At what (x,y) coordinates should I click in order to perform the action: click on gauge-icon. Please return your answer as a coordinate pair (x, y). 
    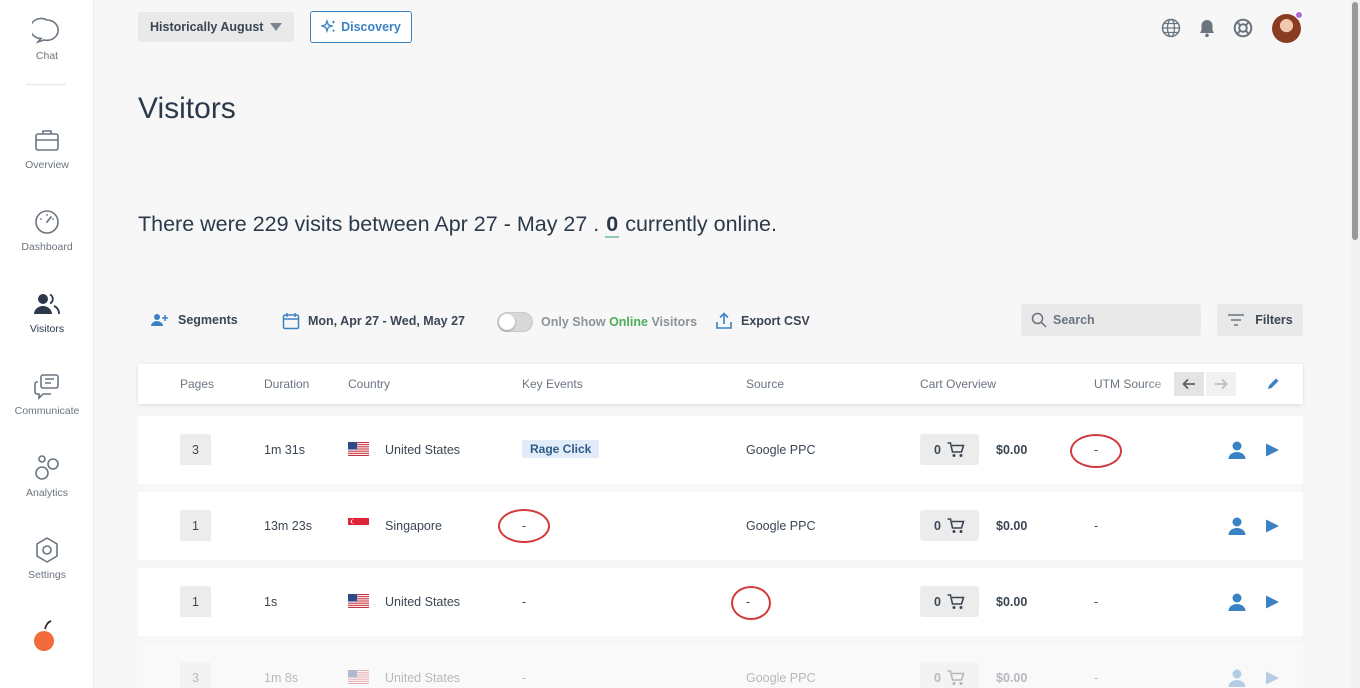
    Looking at the image, I should click on (47, 222).